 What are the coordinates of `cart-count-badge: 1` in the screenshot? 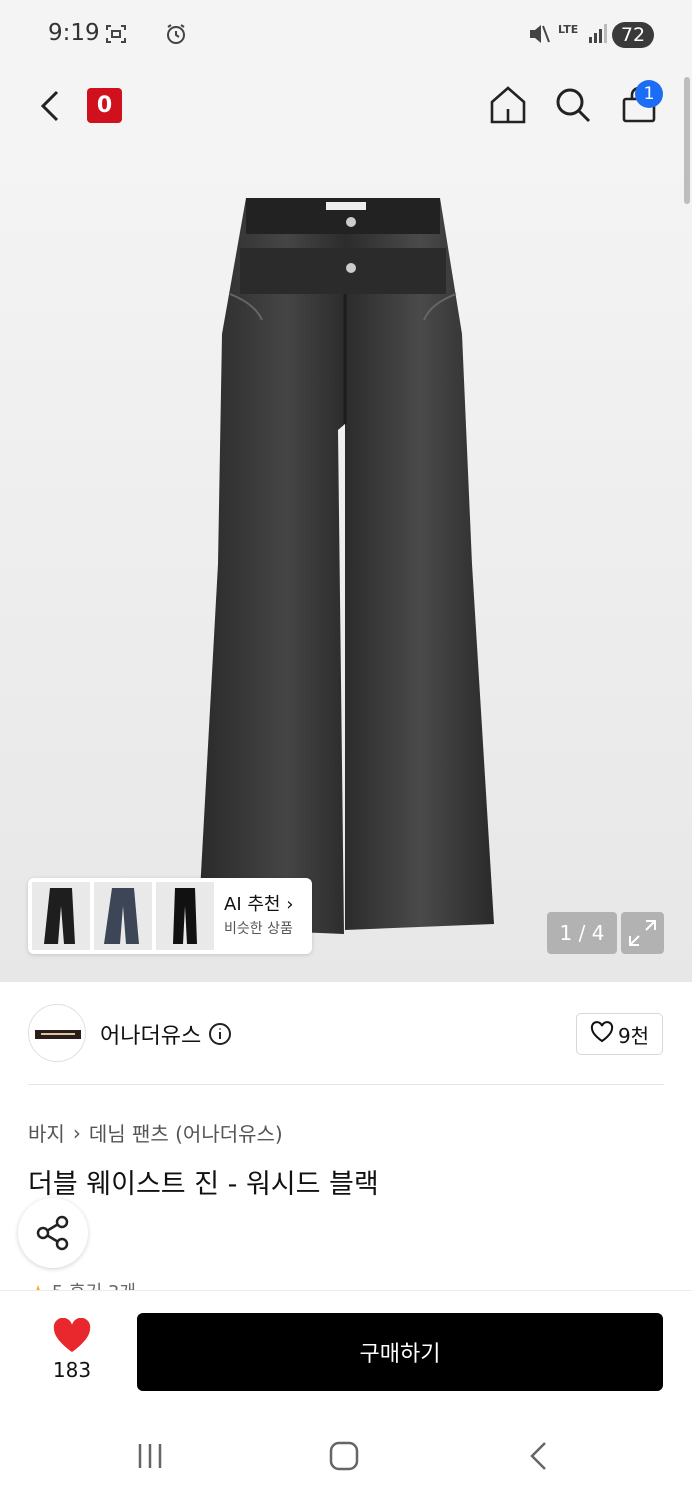 It's located at (649, 94).